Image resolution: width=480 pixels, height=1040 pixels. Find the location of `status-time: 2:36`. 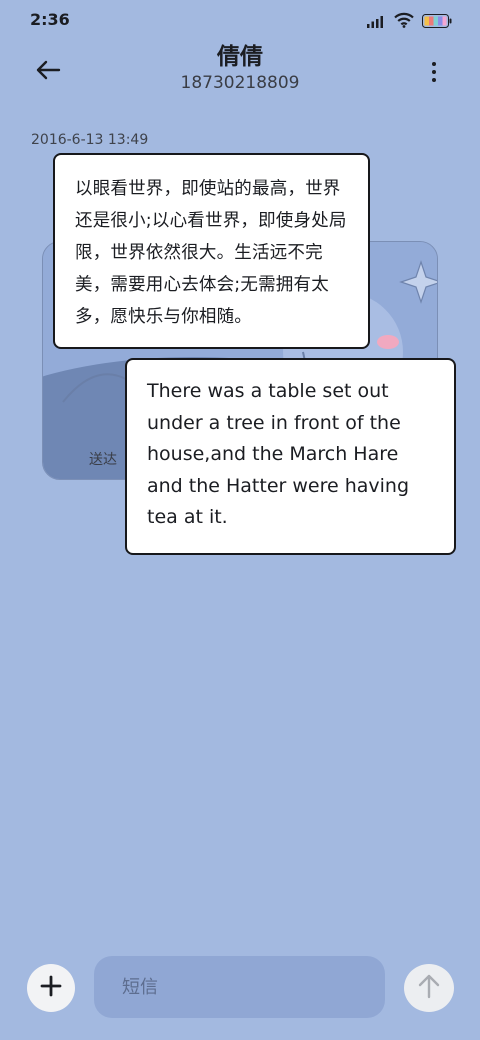

status-time: 2:36 is located at coordinates (50, 19).